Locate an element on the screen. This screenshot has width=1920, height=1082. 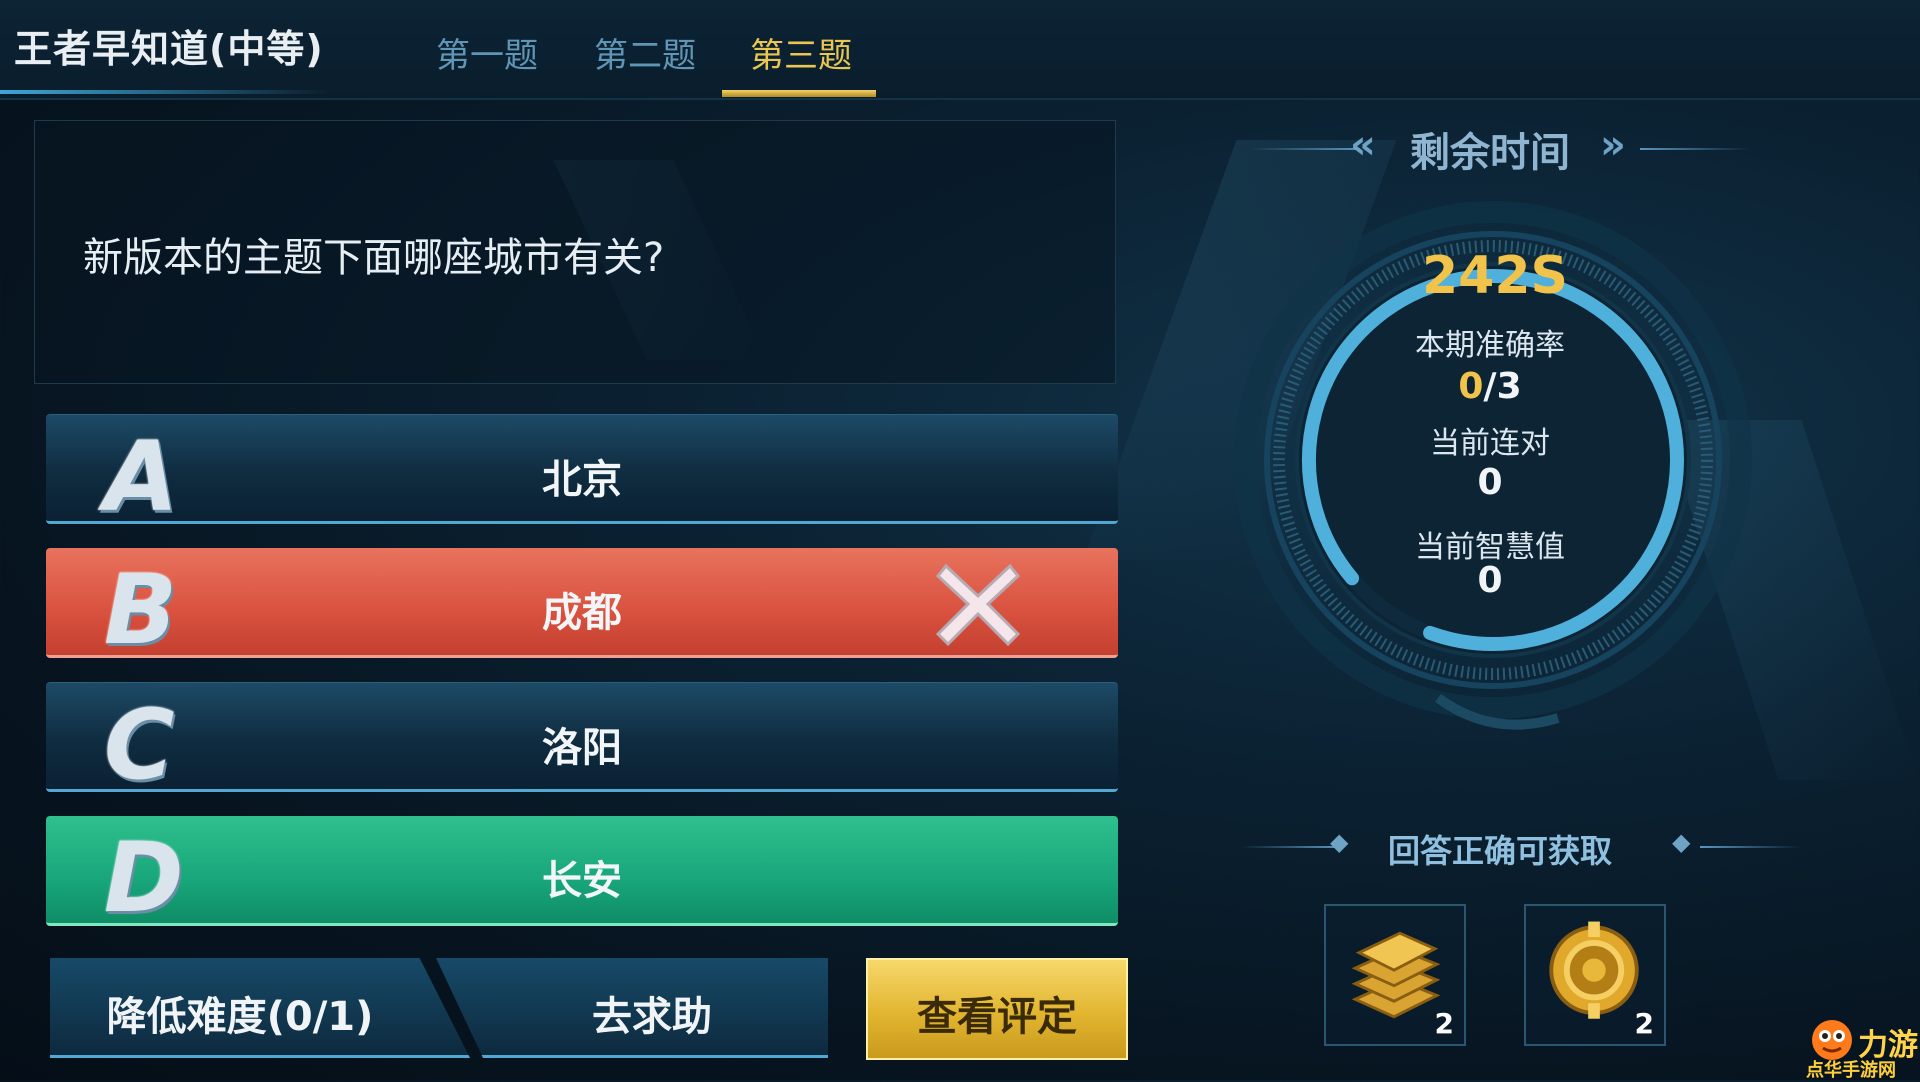
reward-slot-medal: 2 is located at coordinates (1595, 975).